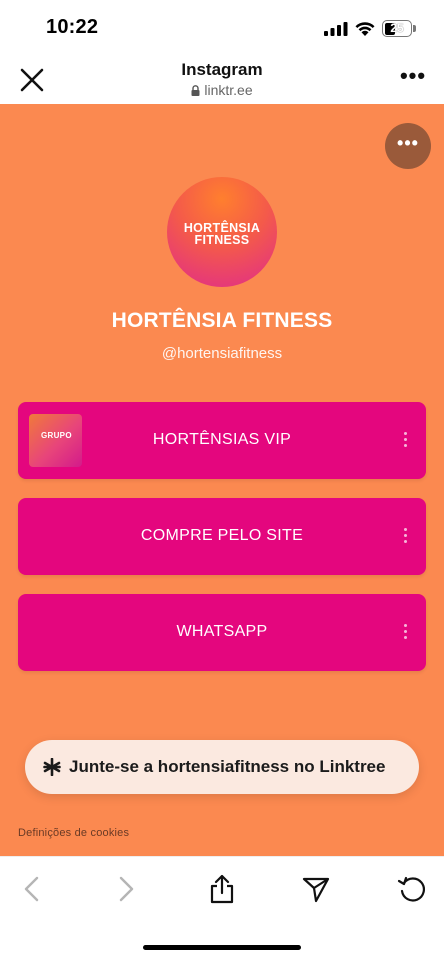 This screenshot has width=444, height=960. What do you see at coordinates (73, 833) in the screenshot?
I see `cookie-settings-link: Definições de cookies` at bounding box center [73, 833].